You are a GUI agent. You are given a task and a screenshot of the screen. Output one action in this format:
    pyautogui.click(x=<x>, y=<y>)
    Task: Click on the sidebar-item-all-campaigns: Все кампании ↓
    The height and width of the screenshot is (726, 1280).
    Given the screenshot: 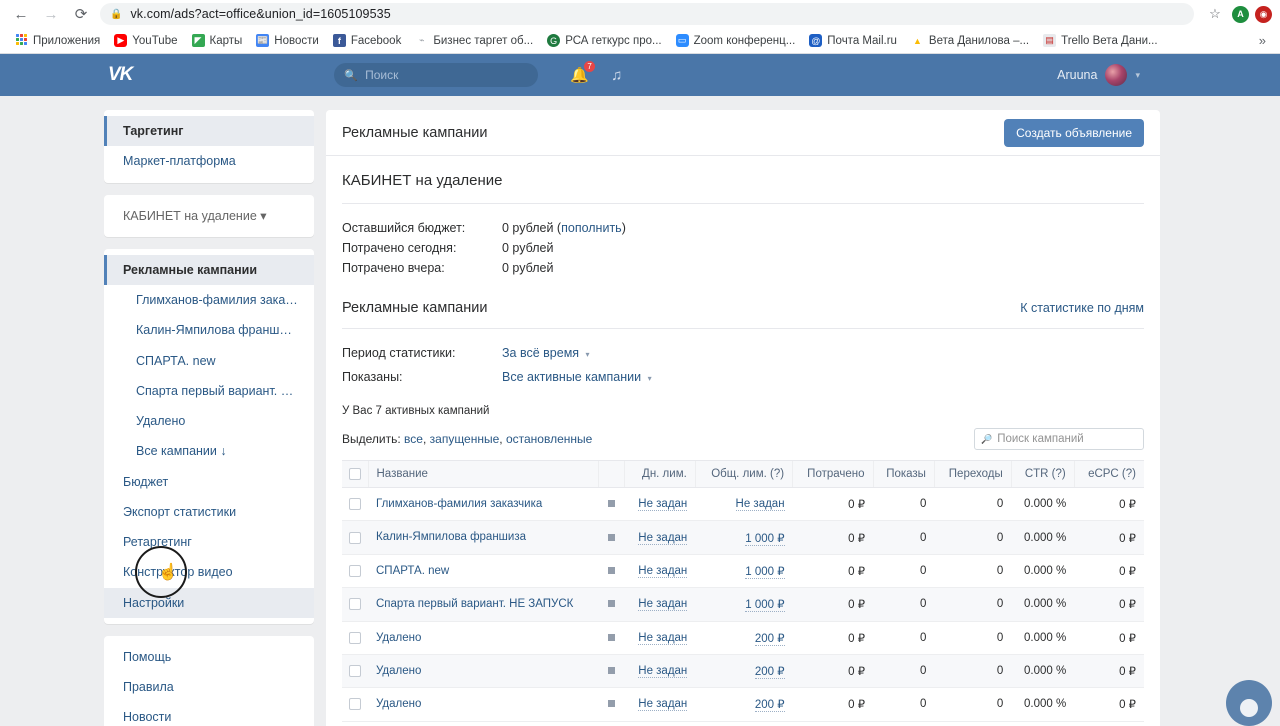 What is the action you would take?
    pyautogui.click(x=209, y=451)
    